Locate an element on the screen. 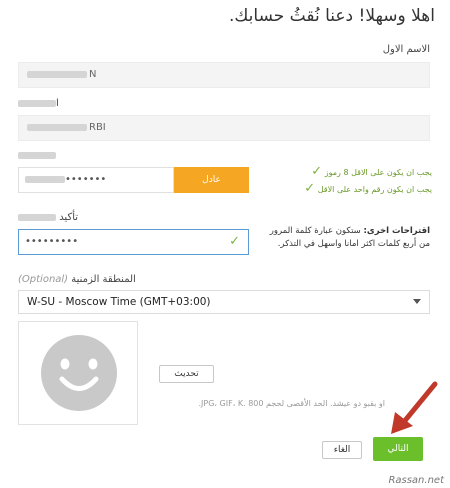 This screenshot has width=450, height=488. first-name-value: N is located at coordinates (93, 74).